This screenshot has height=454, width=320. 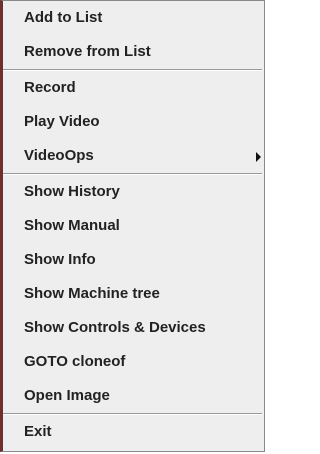 What do you see at coordinates (38, 431) in the screenshot?
I see `menu-item-label: Exit` at bounding box center [38, 431].